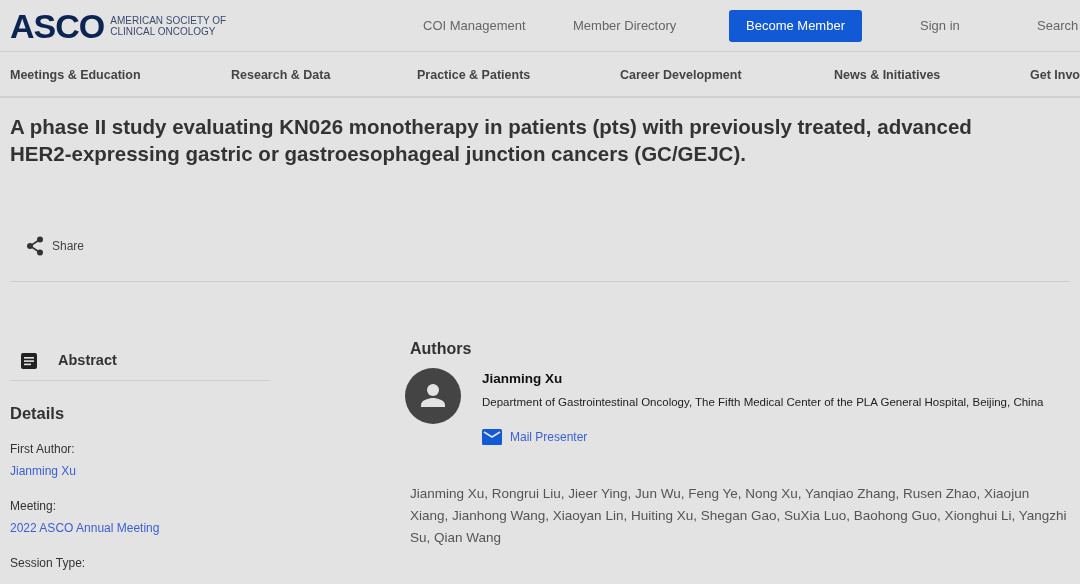 The image size is (1080, 584). I want to click on header-link: Member Directory, so click(651, 25).